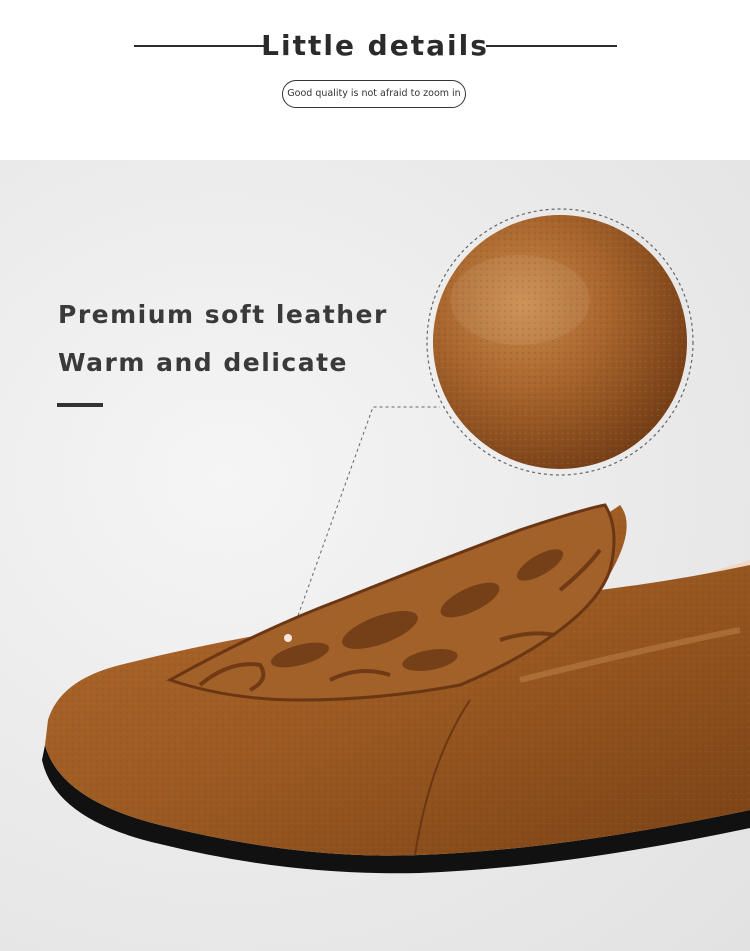 This screenshot has width=750, height=951. Describe the element at coordinates (374, 94) in the screenshot. I see `zoom-subtitle-badge: Good quality is not afraid to zoom in` at that location.